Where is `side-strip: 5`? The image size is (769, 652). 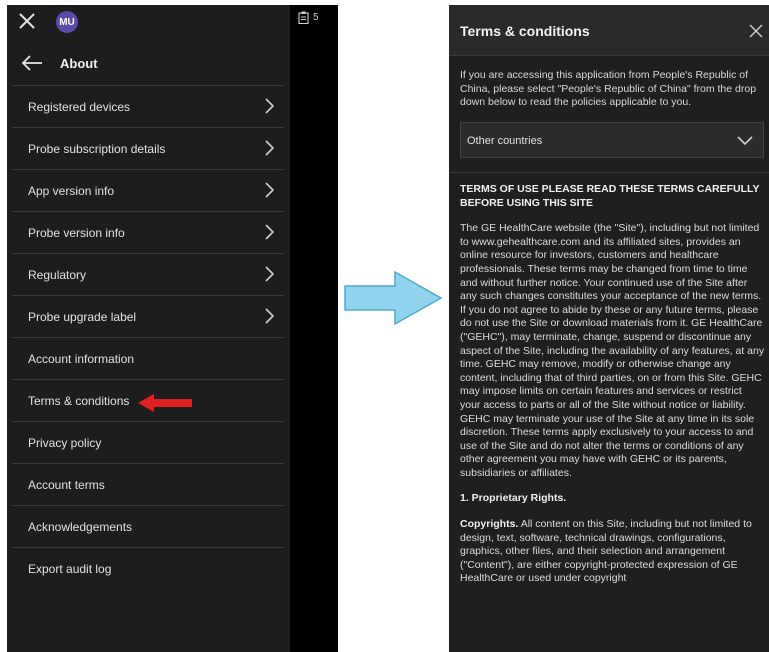 side-strip: 5 is located at coordinates (314, 328).